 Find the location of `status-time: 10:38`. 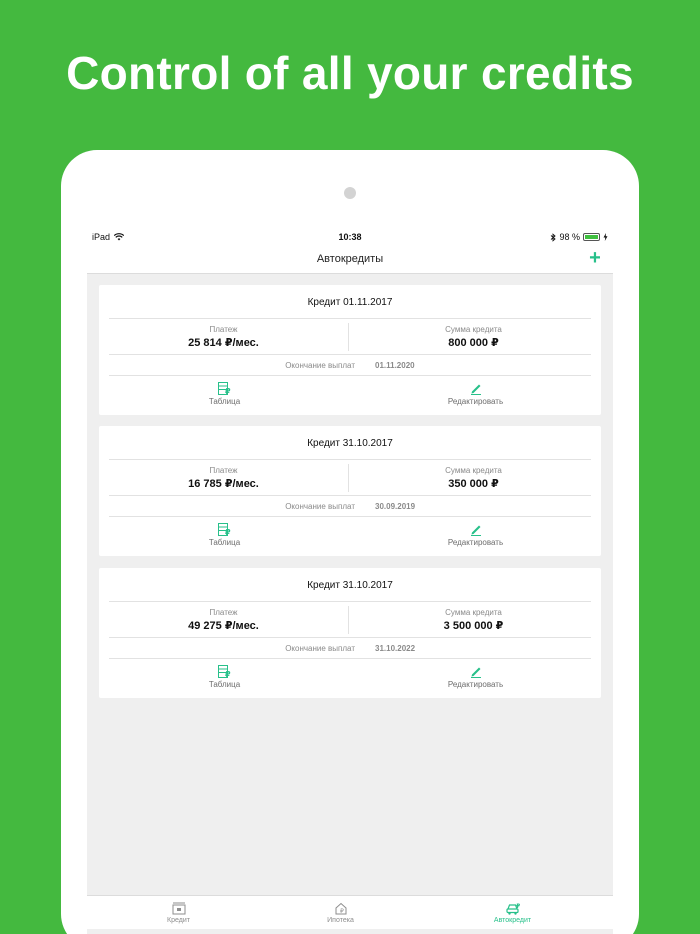

status-time: 10:38 is located at coordinates (350, 237).